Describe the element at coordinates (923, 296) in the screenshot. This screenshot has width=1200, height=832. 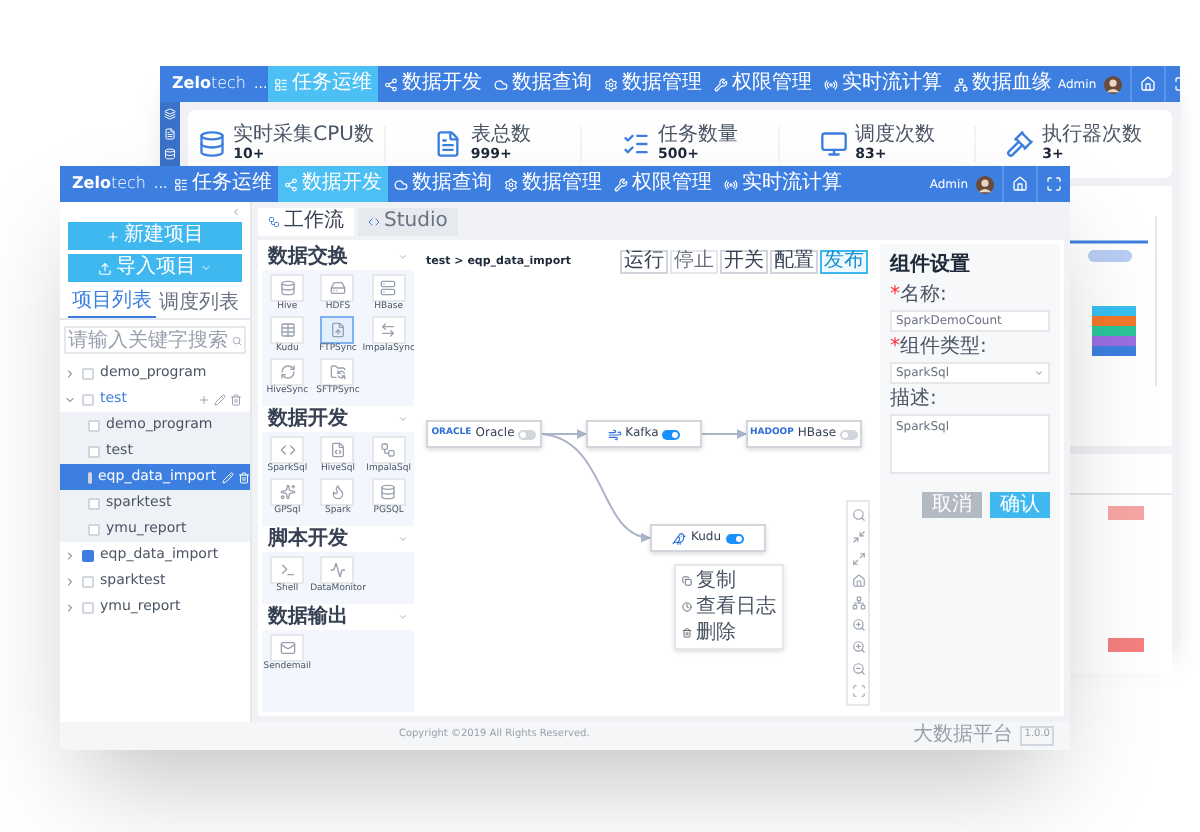
I see `field-label: 名称:` at that location.